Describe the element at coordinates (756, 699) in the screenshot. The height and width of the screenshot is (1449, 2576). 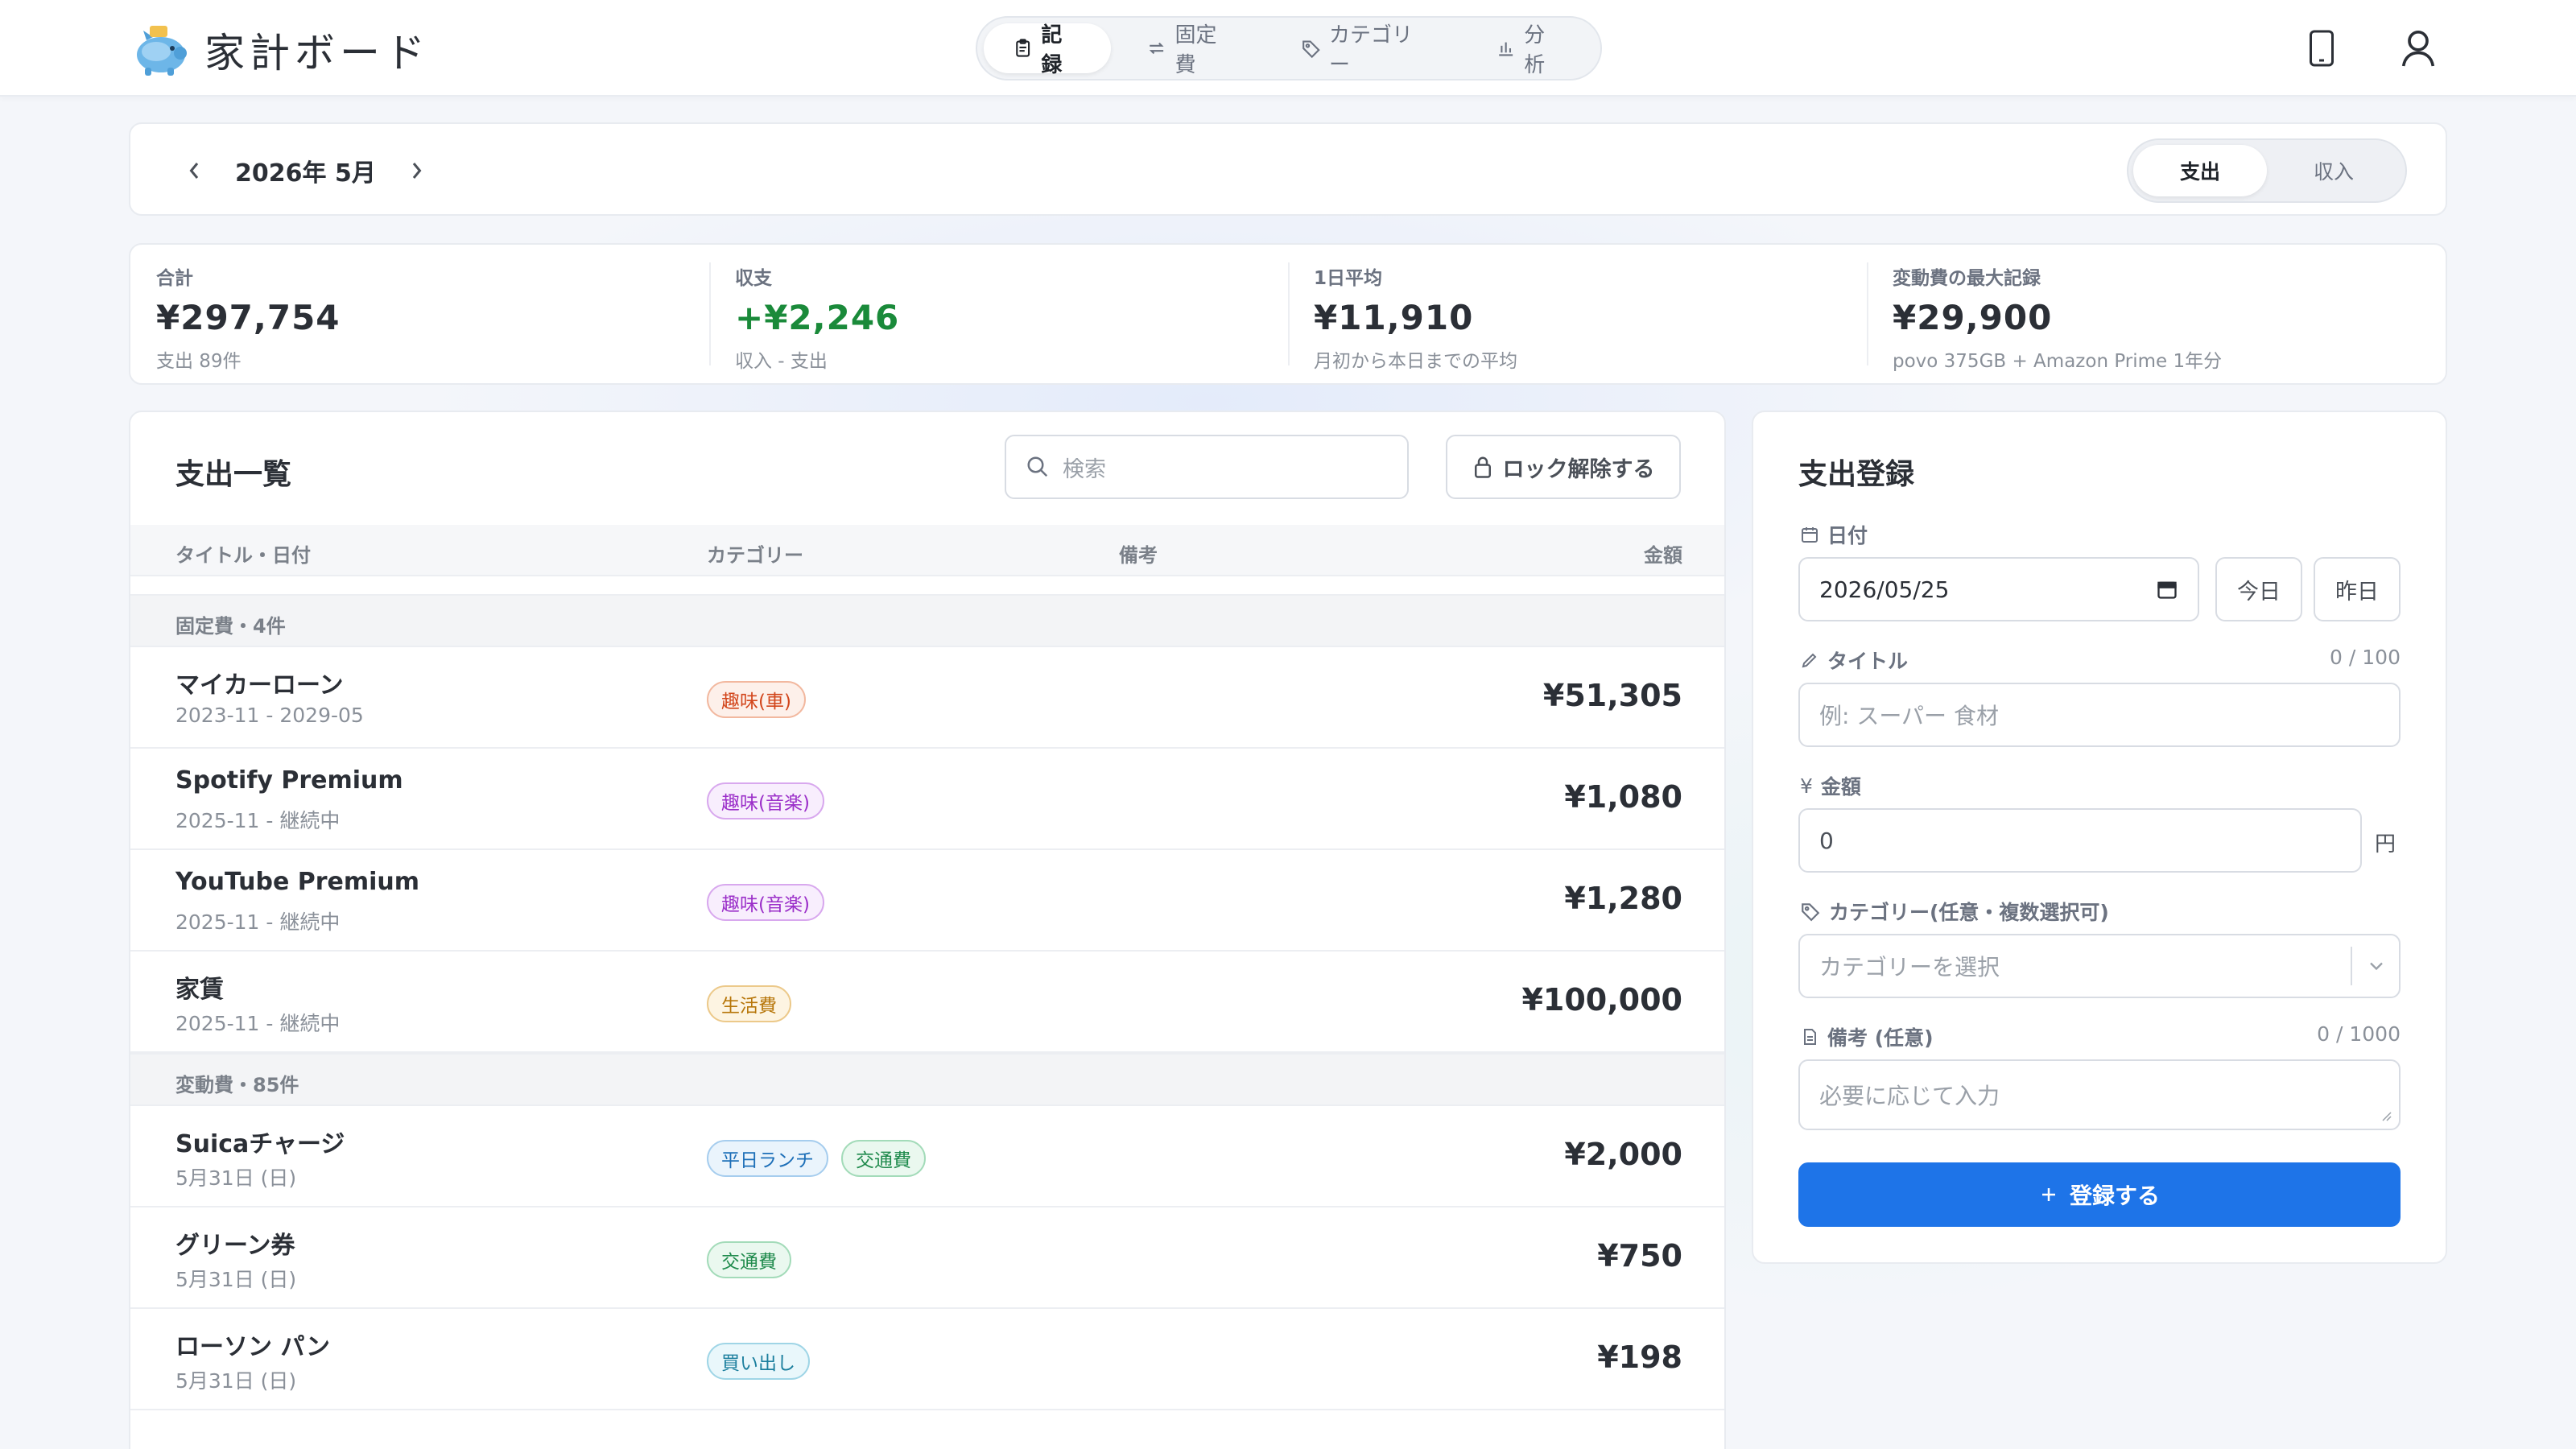
I see `category-tag: 趣味(車)` at that location.